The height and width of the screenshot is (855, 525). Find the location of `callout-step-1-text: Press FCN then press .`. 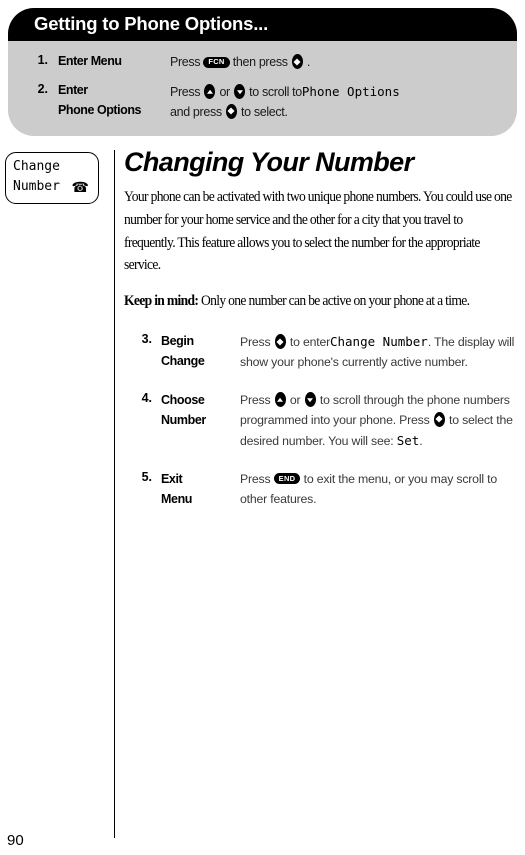

callout-step-1-text: Press FCN then press . is located at coordinates (334, 62).